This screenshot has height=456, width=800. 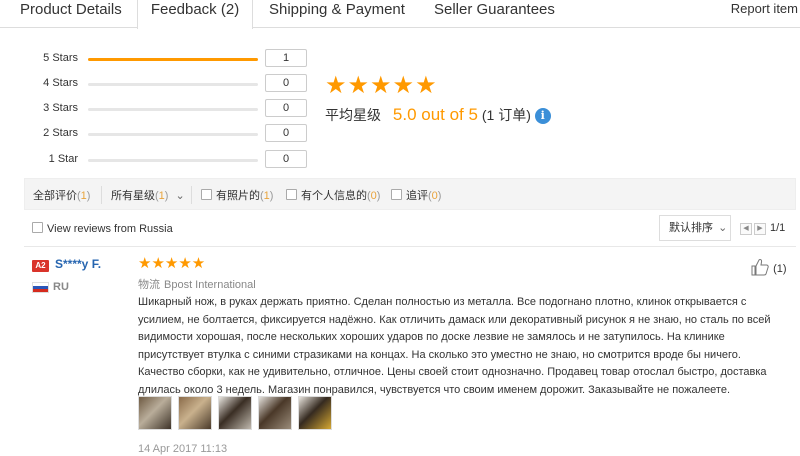 I want to click on tab-seller-guarantees: Seller Guarantees, so click(x=494, y=14).